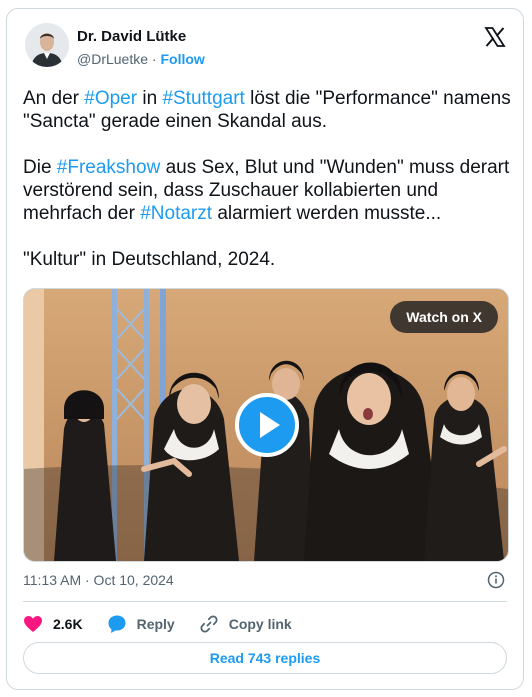 This screenshot has width=532, height=697. What do you see at coordinates (112, 59) in the screenshot?
I see `author-handle: @DrLuetke` at bounding box center [112, 59].